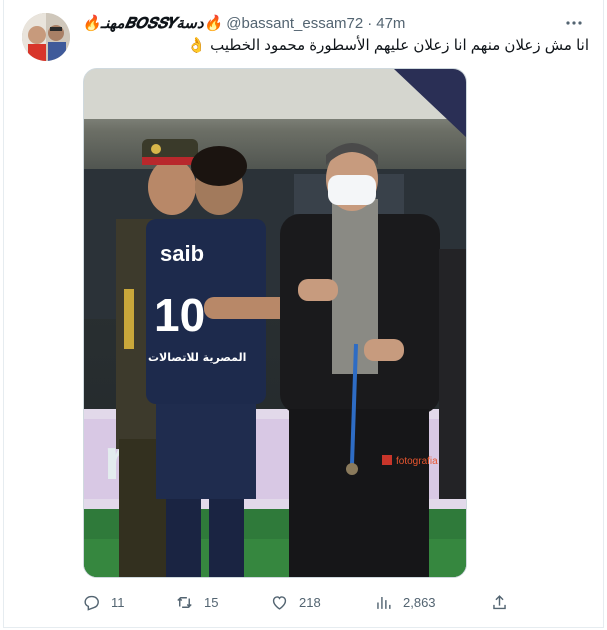  I want to click on retweet-count: 15, so click(211, 602).